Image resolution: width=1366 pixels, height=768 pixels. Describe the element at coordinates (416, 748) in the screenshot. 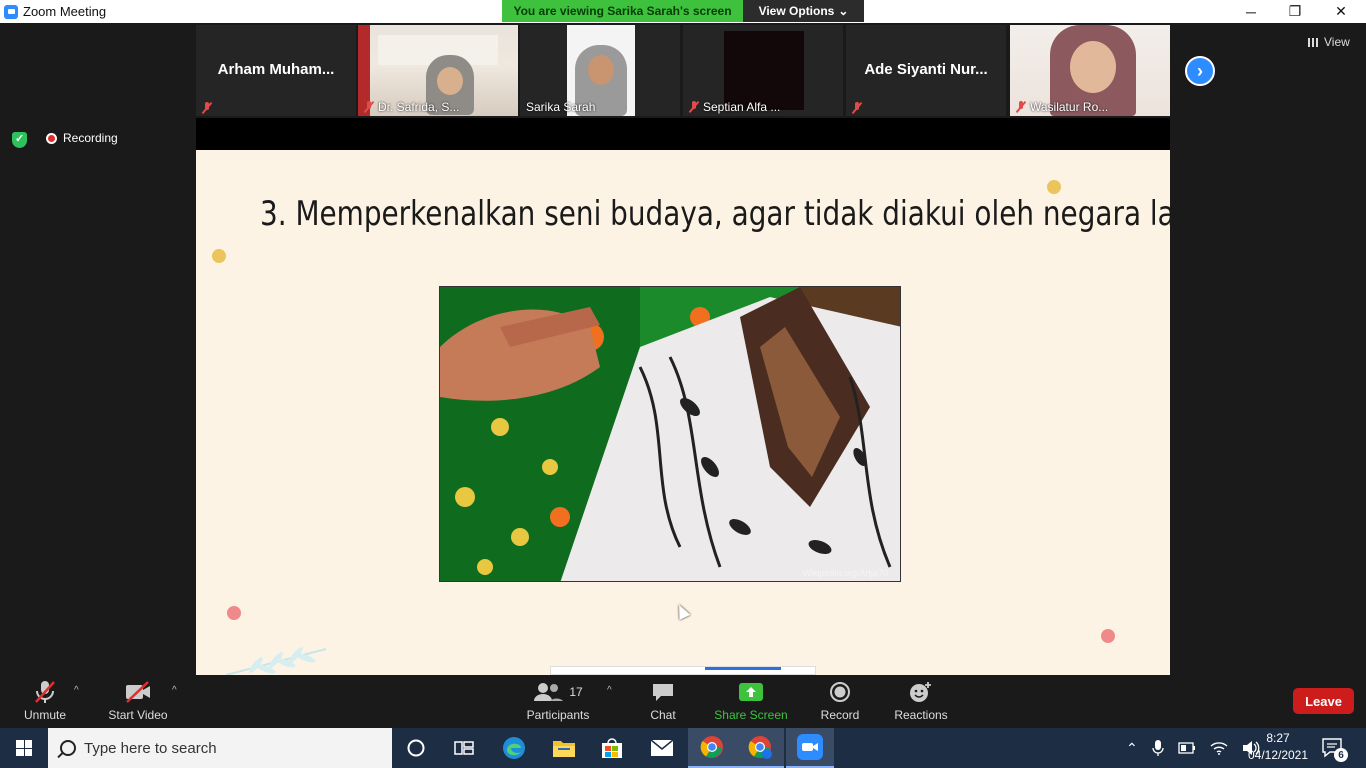

I see `cortana-button` at that location.